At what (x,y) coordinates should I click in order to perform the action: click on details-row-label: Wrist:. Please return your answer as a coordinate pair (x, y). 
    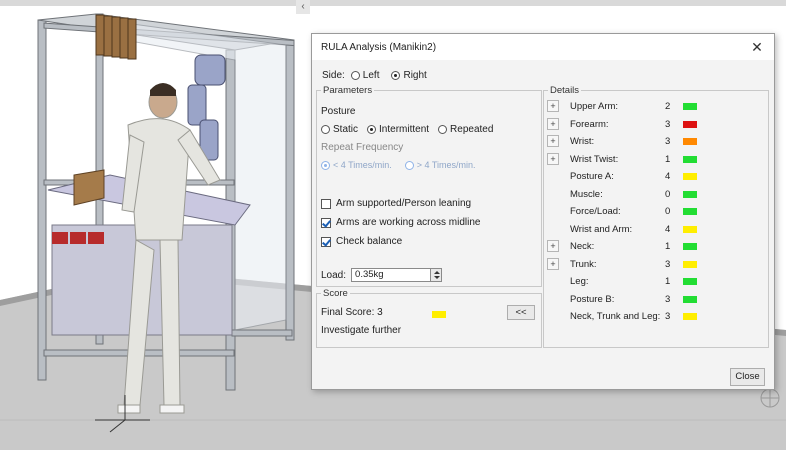
    Looking at the image, I should click on (582, 141).